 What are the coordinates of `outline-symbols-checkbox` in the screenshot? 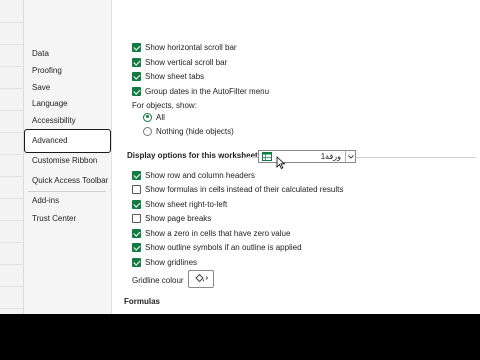 It's located at (136, 247).